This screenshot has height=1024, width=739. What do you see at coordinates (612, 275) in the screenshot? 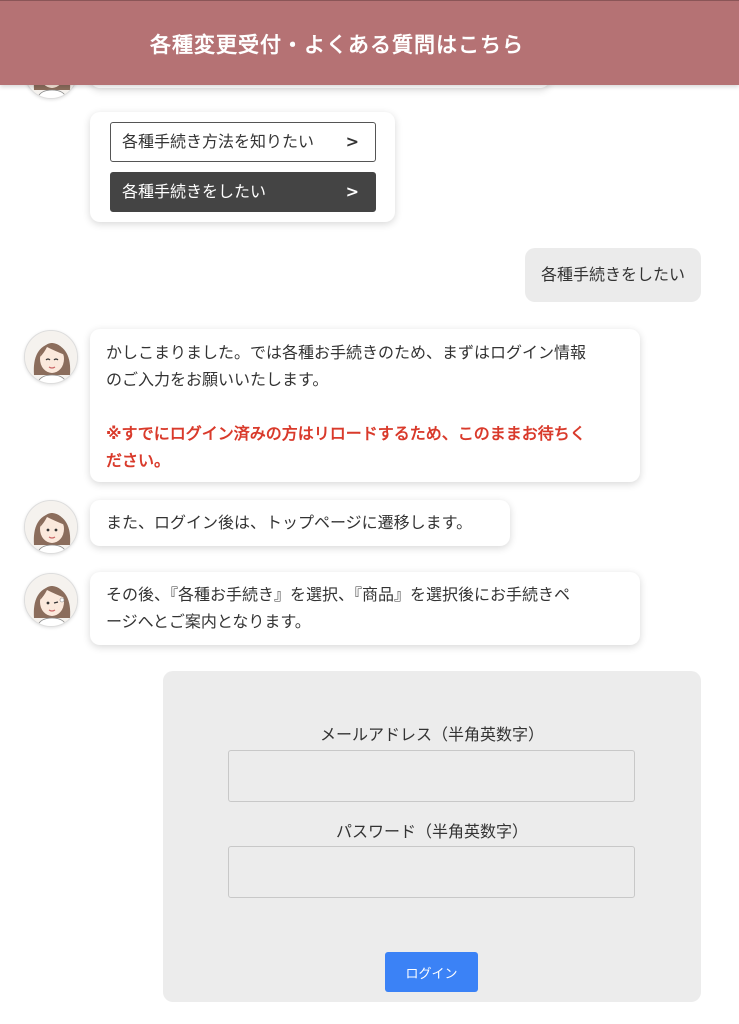
I see `user-message-bubble: 各種手続きをしたい` at bounding box center [612, 275].